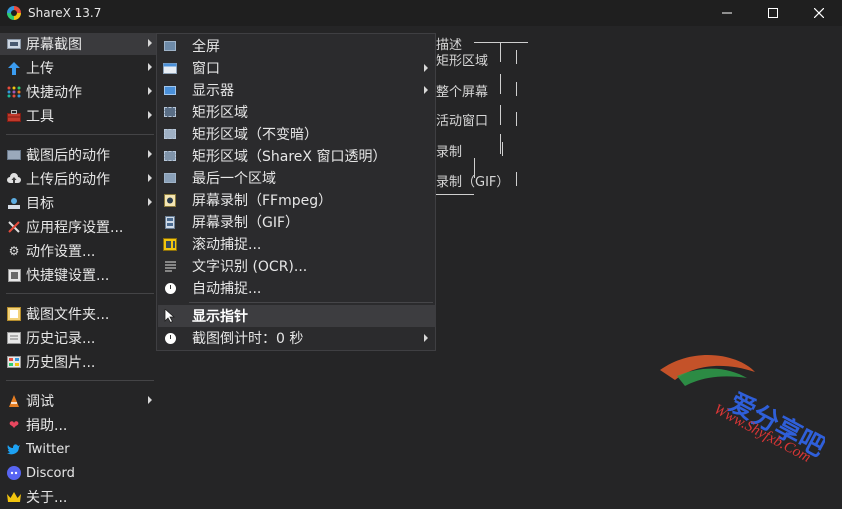 The image size is (842, 509). Describe the element at coordinates (40, 69) in the screenshot. I see `menu-item-label: 上传` at that location.